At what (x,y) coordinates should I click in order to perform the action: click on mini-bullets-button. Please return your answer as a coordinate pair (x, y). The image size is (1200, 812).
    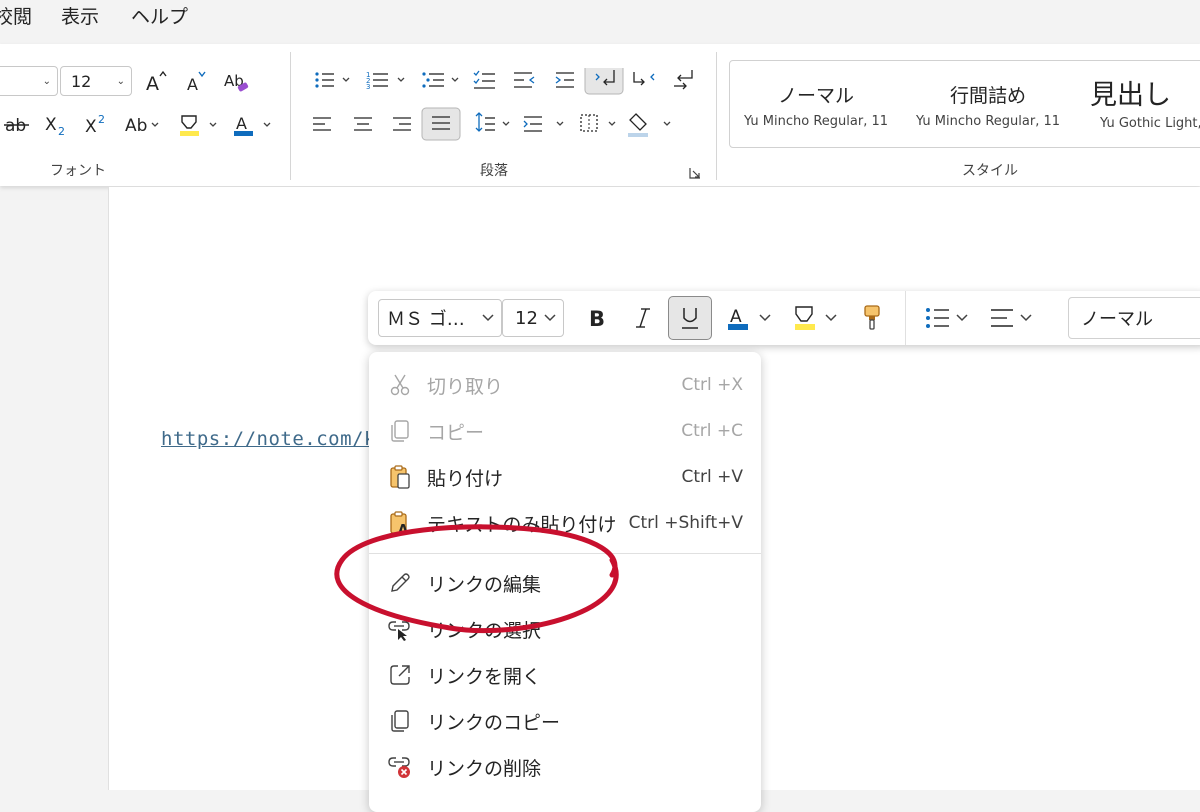
    Looking at the image, I should click on (948, 318).